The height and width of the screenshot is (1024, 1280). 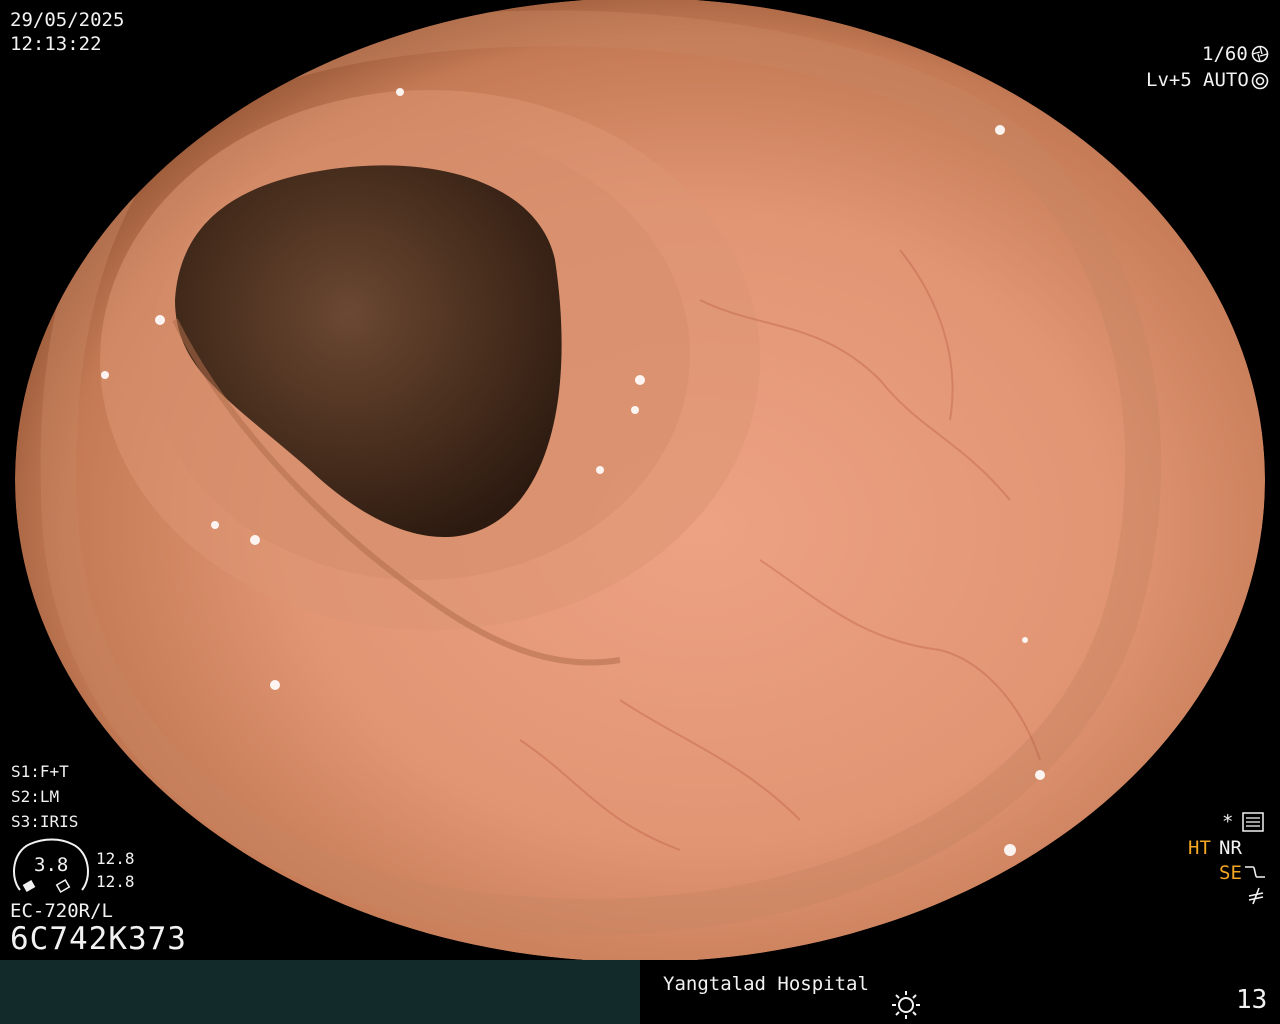 I want to click on time-label: 12:13:22, so click(x=56, y=44).